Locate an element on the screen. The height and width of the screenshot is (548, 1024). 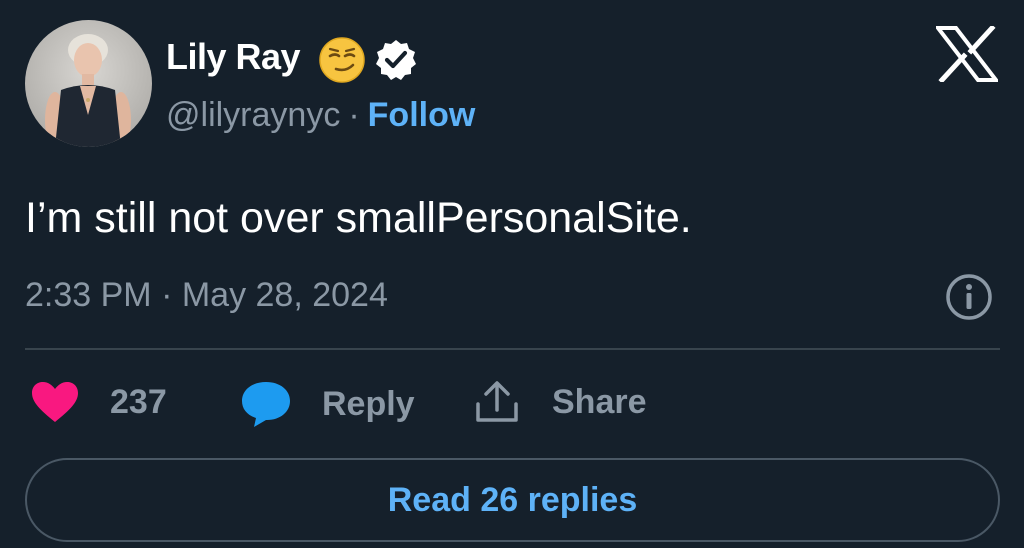
smirking-face-emoji-icon is located at coordinates (342, 60).